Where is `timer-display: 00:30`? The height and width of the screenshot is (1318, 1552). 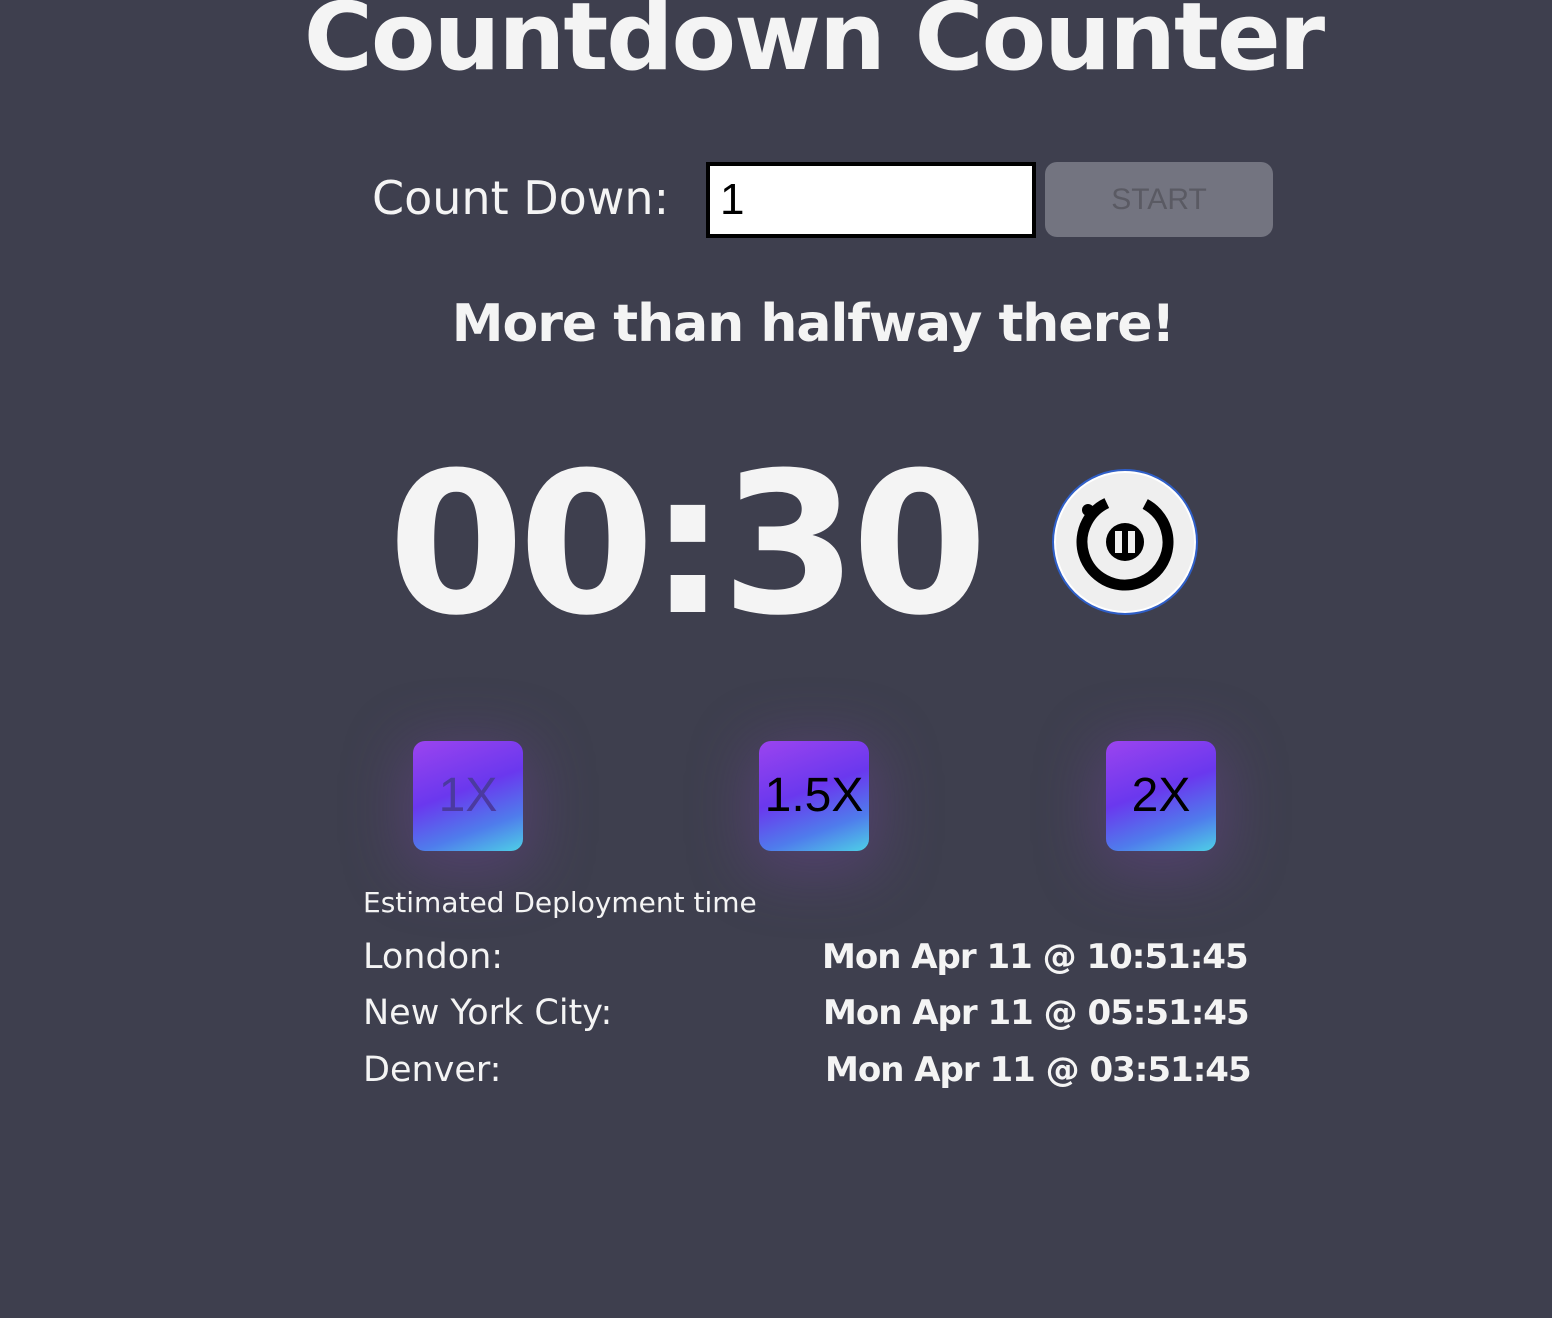 timer-display: 00:30 is located at coordinates (688, 545).